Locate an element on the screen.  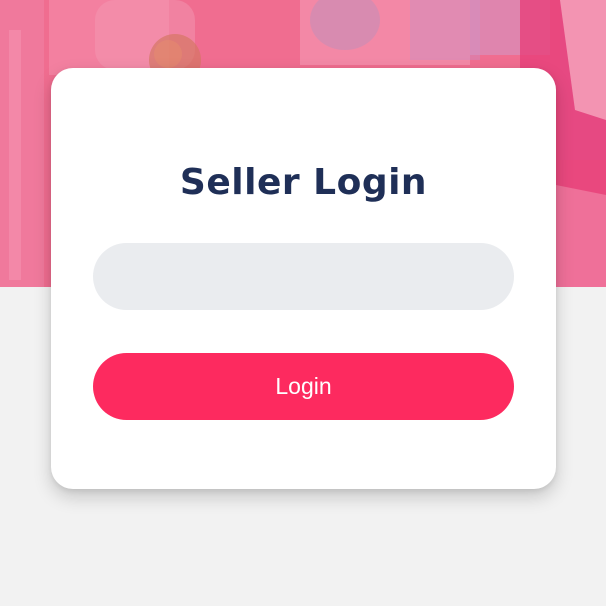
seller-input is located at coordinates (303, 276).